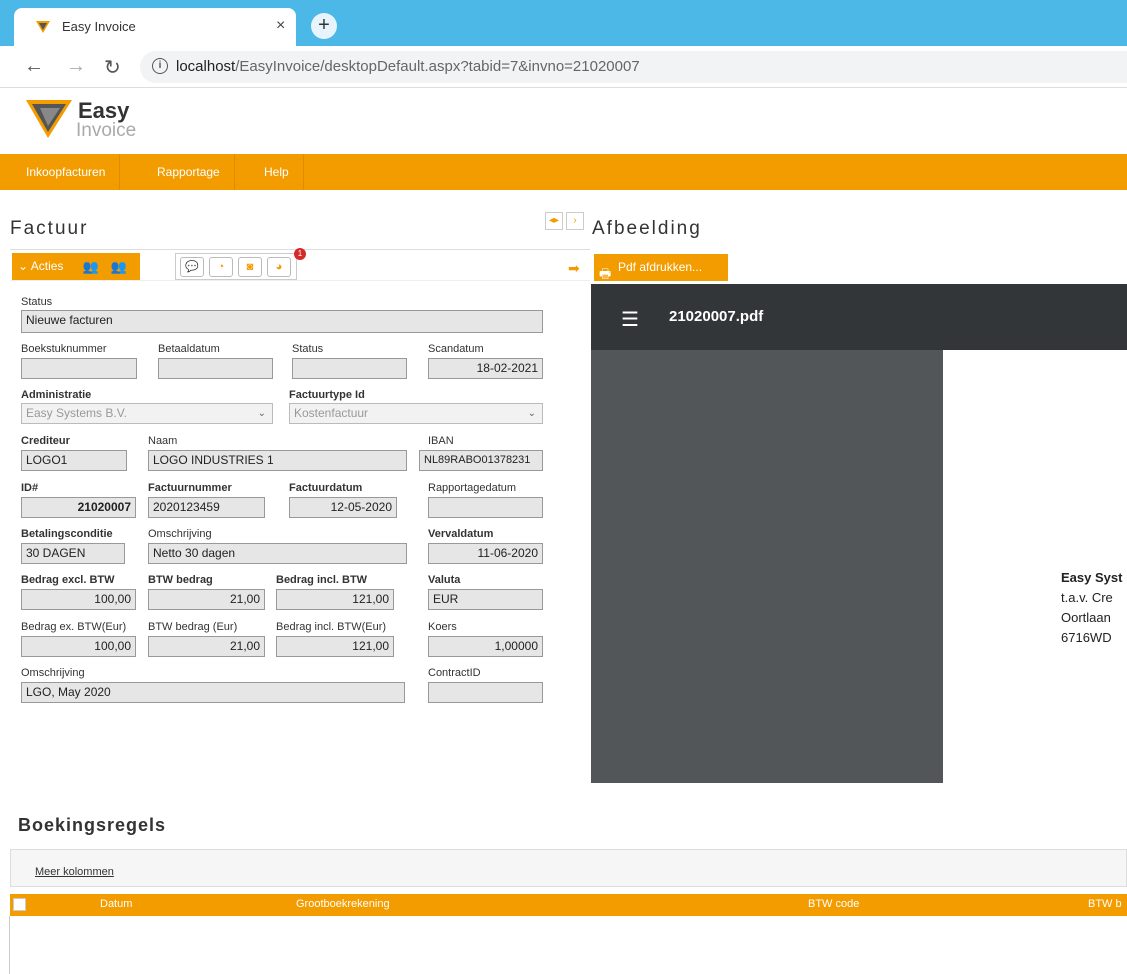 Image resolution: width=1127 pixels, height=974 pixels. What do you see at coordinates (236, 266) in the screenshot?
I see `document-tools: 💬 ◔ ◙ ◕` at bounding box center [236, 266].